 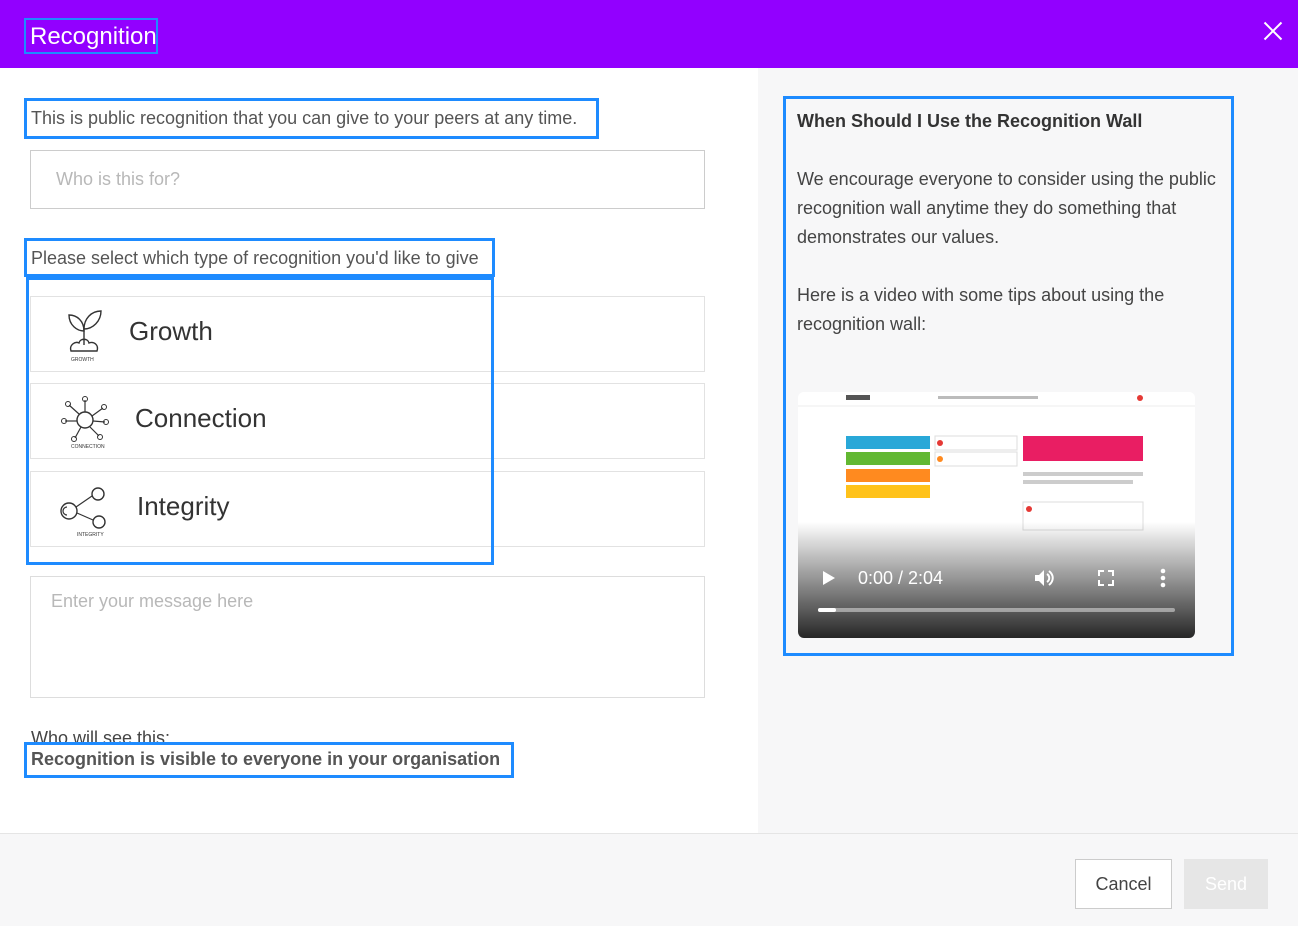 What do you see at coordinates (260, 421) in the screenshot?
I see `recognition-types-highlight-box` at bounding box center [260, 421].